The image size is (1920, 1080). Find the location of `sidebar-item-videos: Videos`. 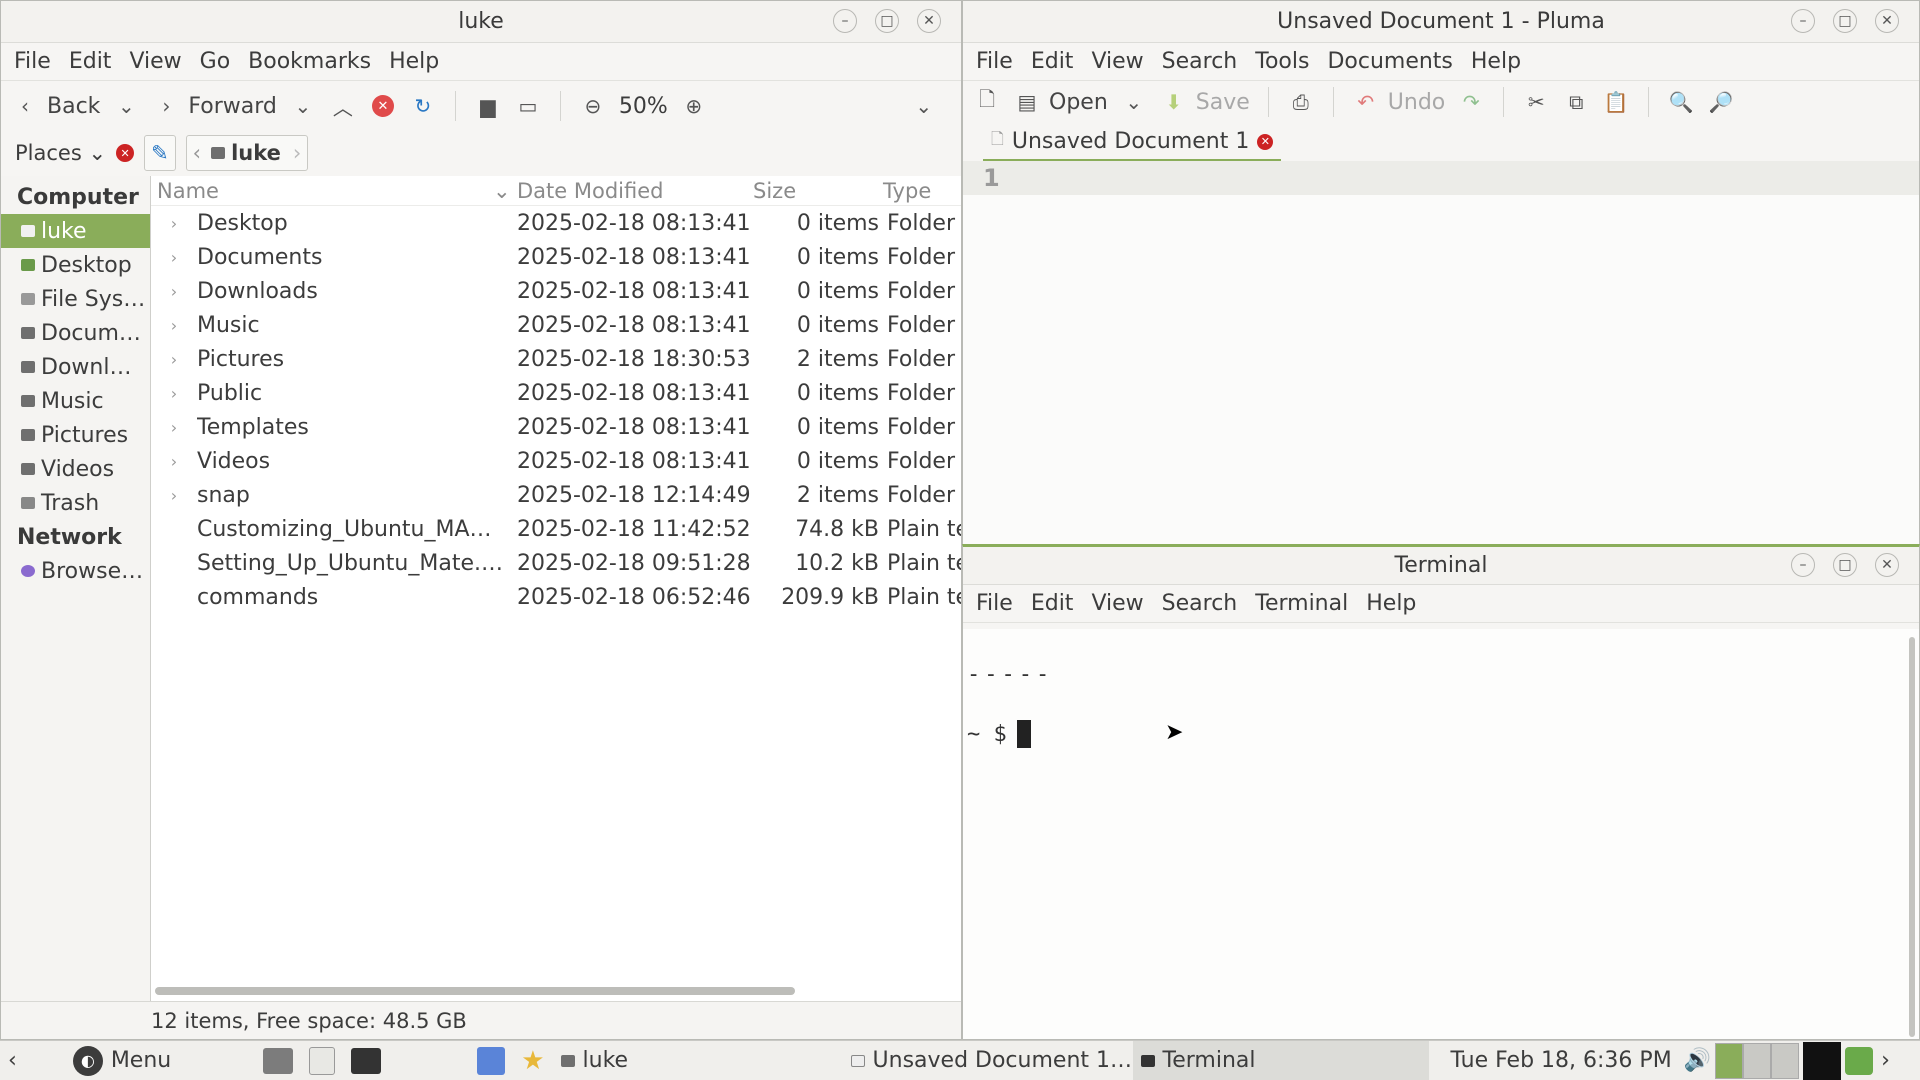

sidebar-item-videos: Videos is located at coordinates (75, 469).